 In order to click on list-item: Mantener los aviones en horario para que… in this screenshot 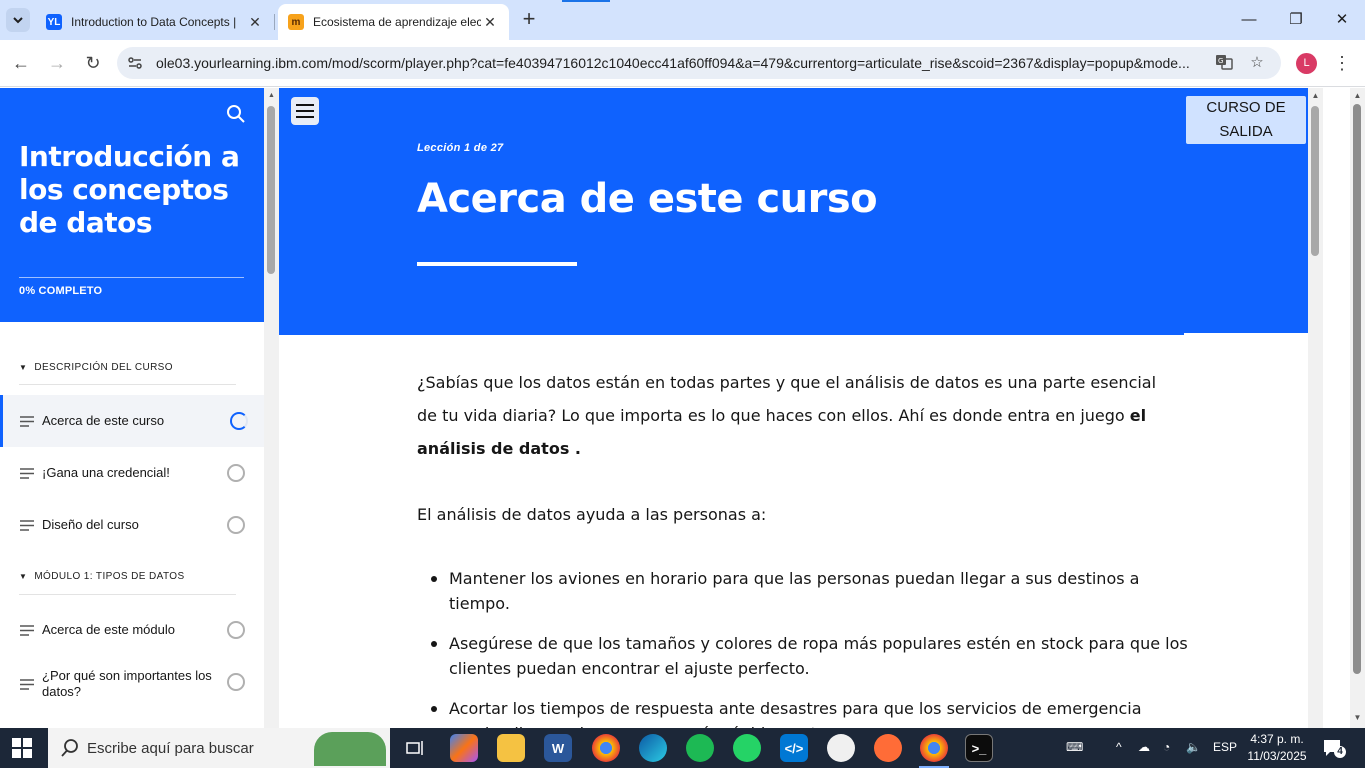, I will do `click(810, 591)`.